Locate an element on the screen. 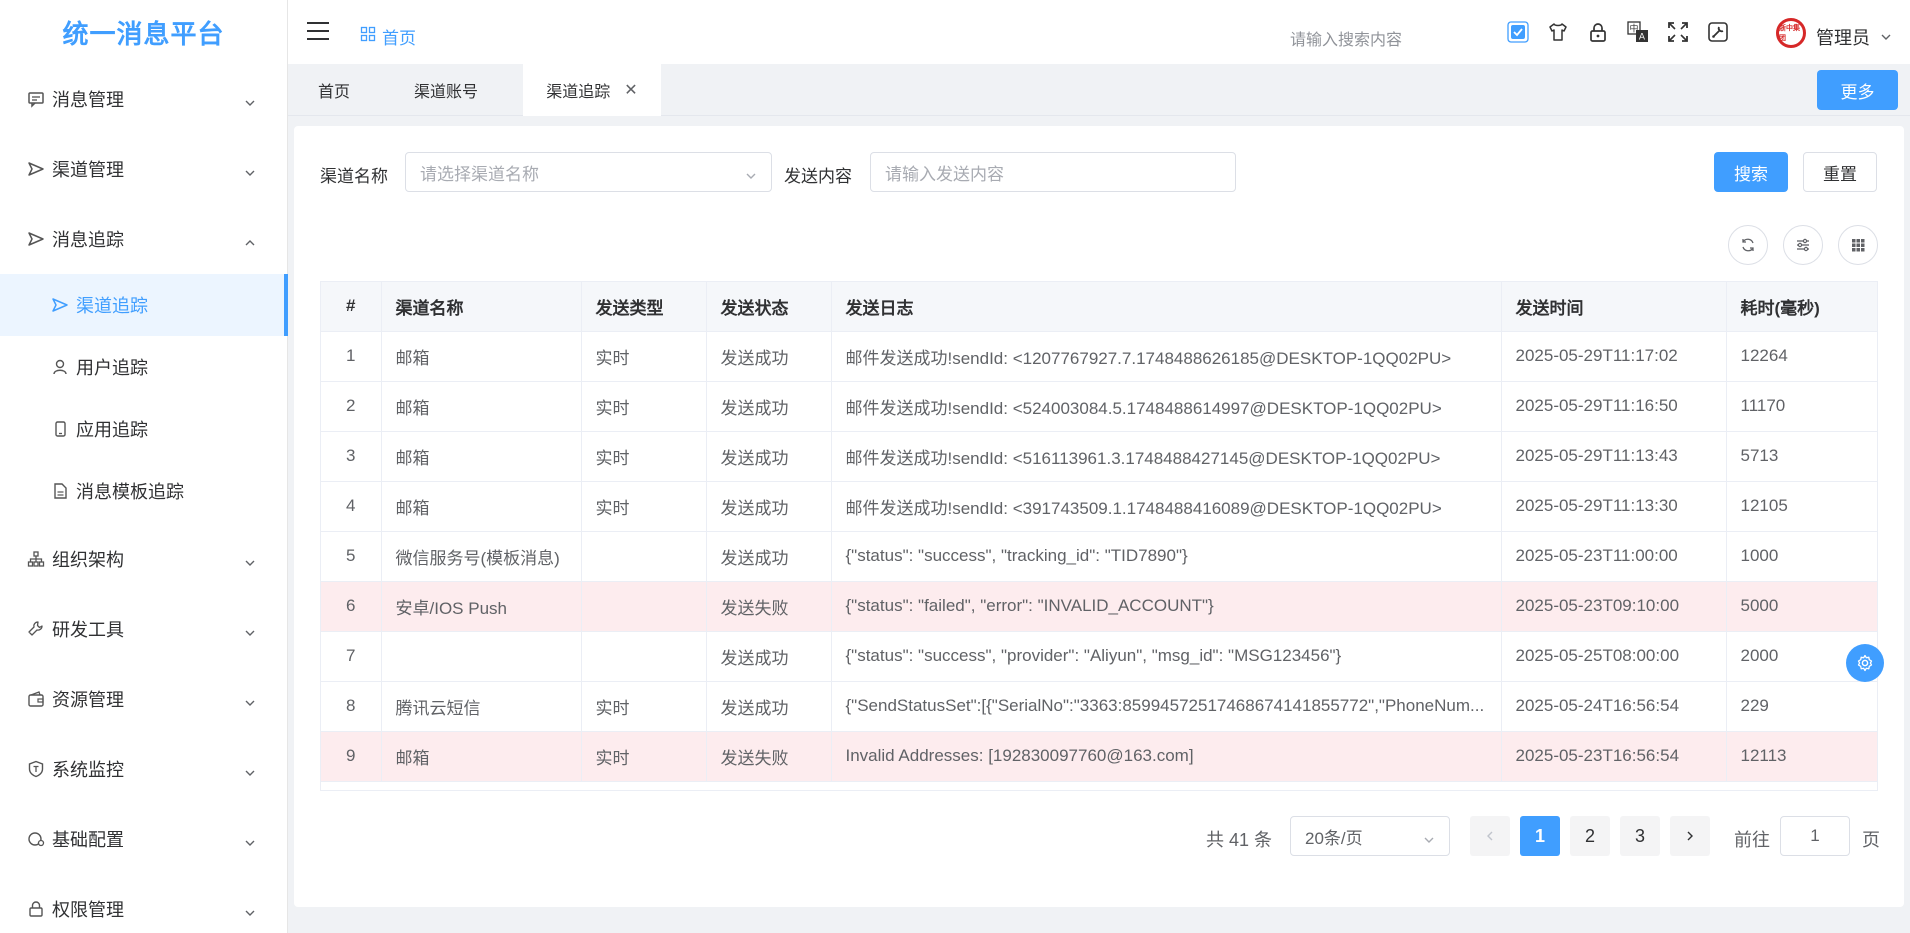 The image size is (1910, 933). checkbox-icon is located at coordinates (1518, 32).